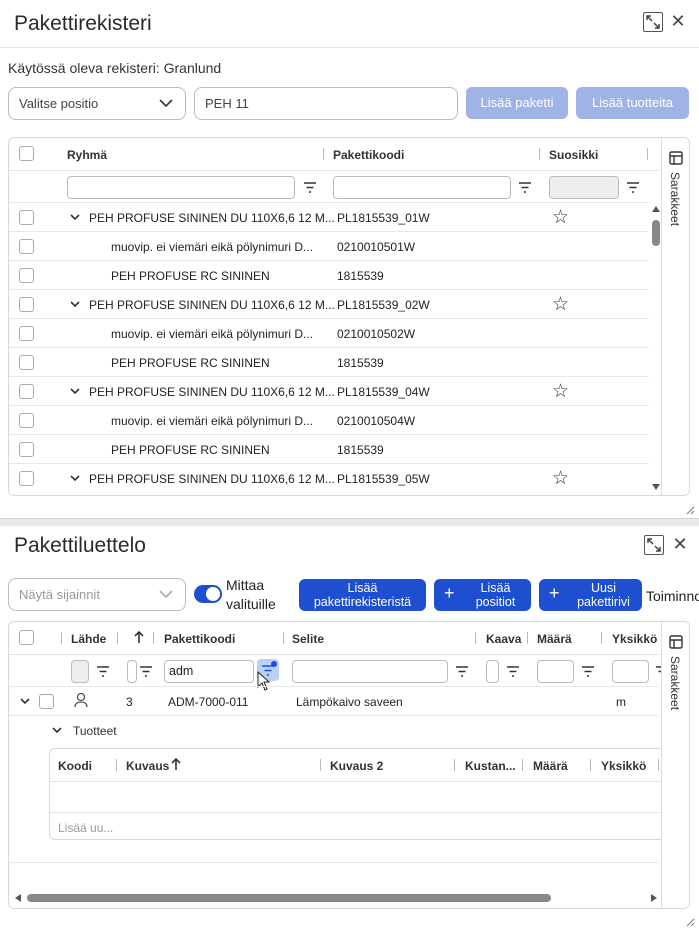 Image resolution: width=699 pixels, height=932 pixels. I want to click on code-filter-input: adm, so click(209, 671).